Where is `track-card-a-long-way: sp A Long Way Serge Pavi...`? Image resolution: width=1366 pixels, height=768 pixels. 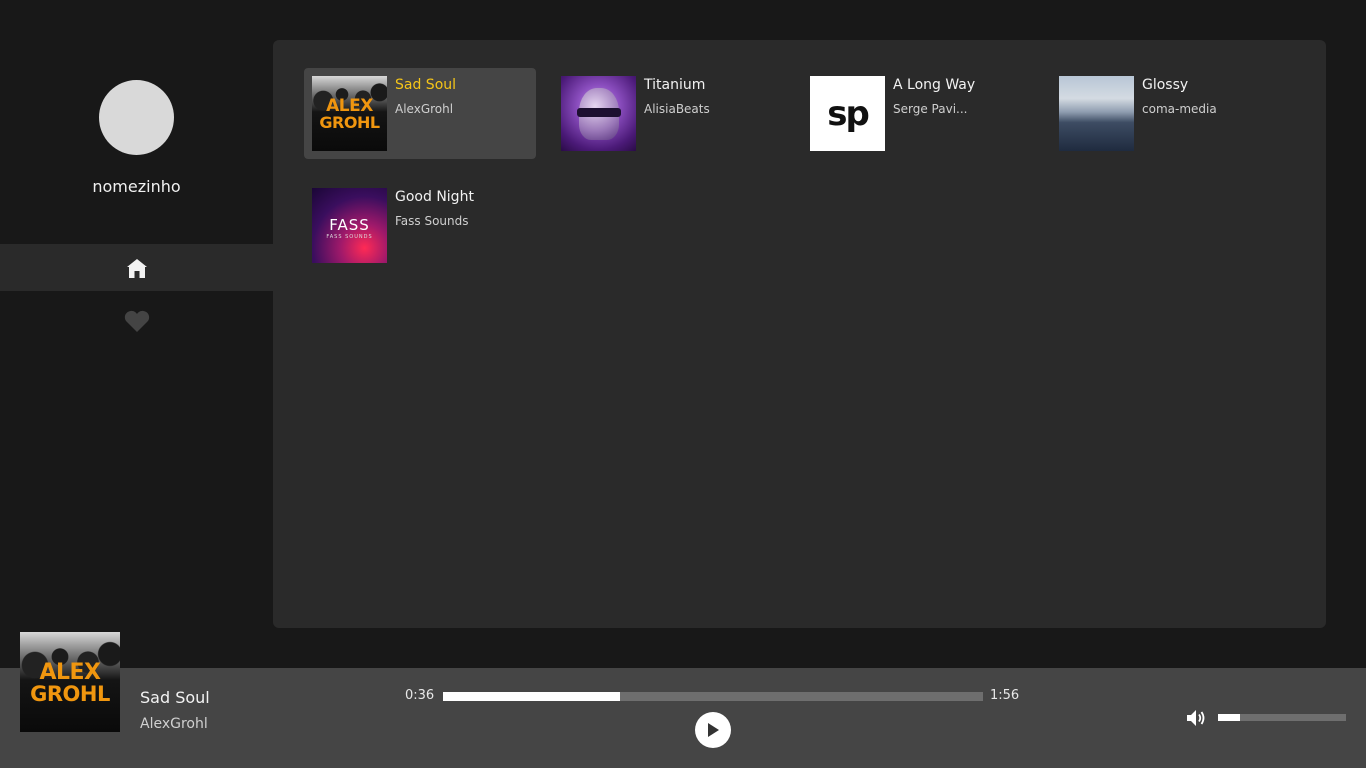
track-card-a-long-way: sp A Long Way Serge Pavi... is located at coordinates (918, 113).